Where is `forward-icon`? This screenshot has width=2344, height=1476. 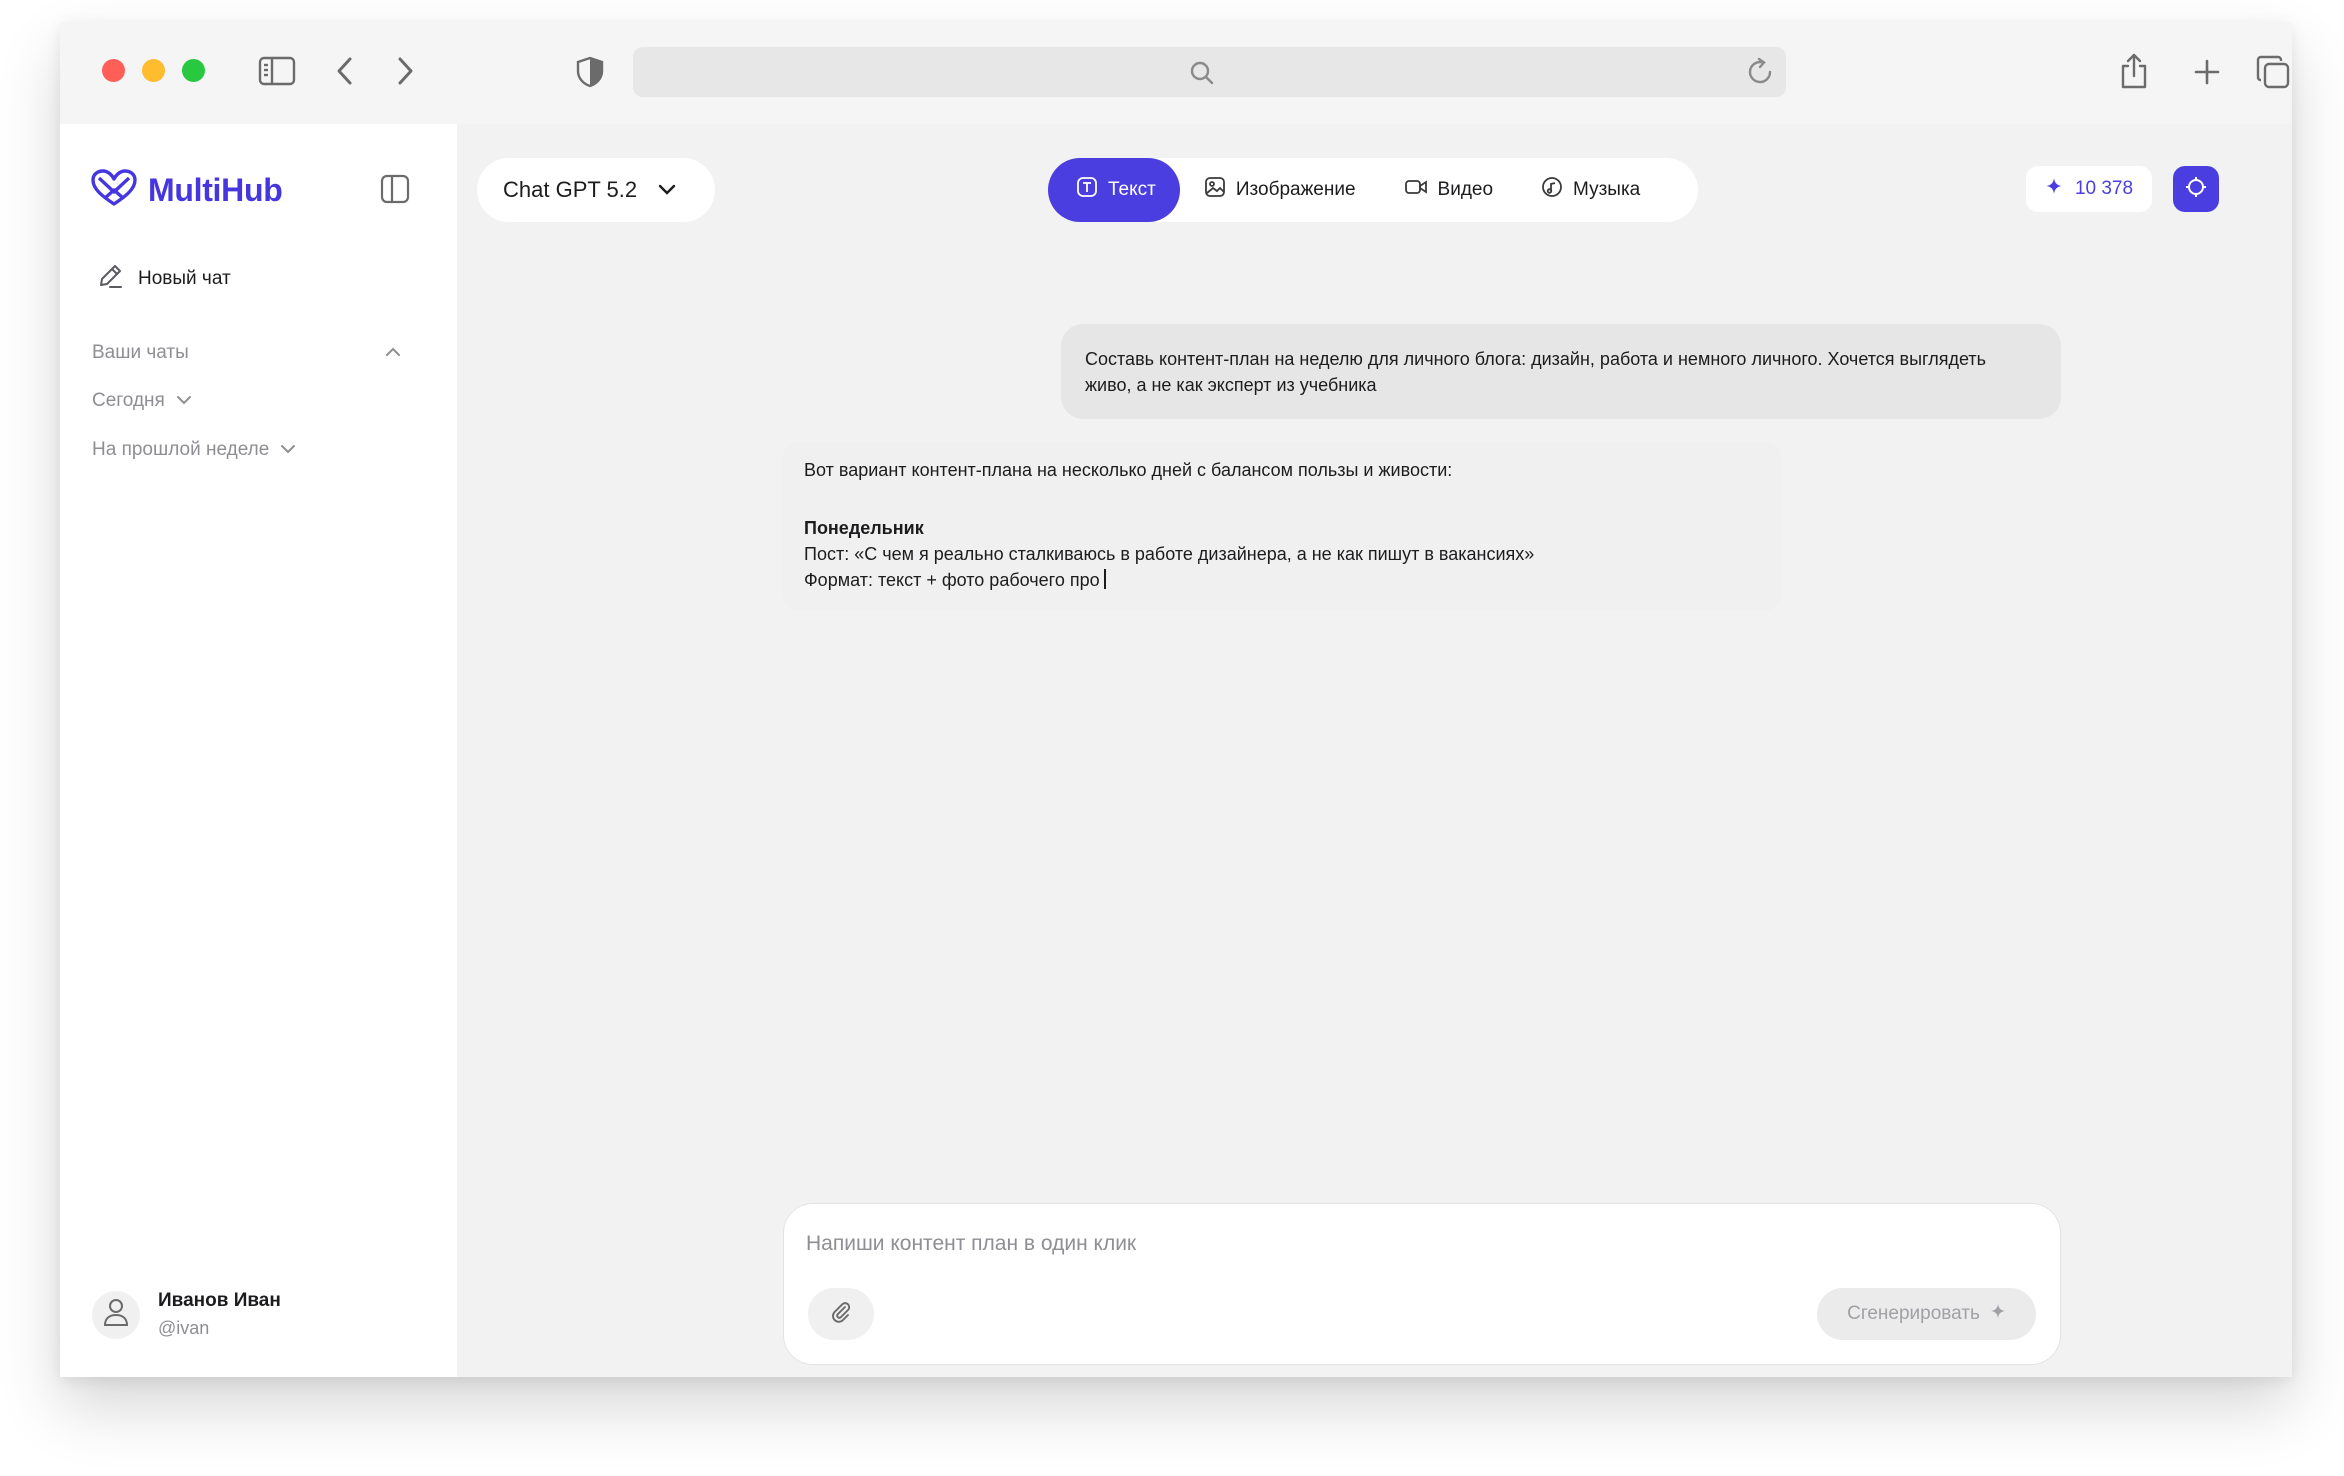
forward-icon is located at coordinates (405, 71).